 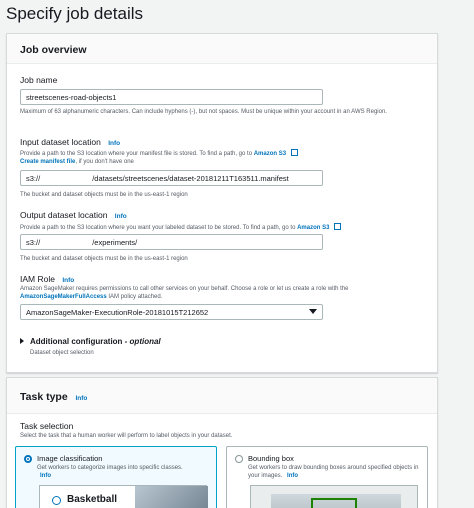 What do you see at coordinates (75, 13) in the screenshot?
I see `page-title: Specify job details` at bounding box center [75, 13].